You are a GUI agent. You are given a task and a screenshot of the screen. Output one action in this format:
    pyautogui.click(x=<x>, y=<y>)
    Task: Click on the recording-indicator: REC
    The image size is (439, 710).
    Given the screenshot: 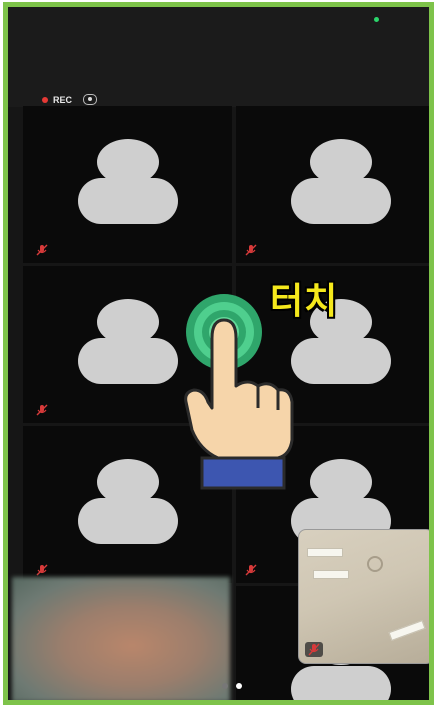 What is the action you would take?
    pyautogui.click(x=70, y=99)
    